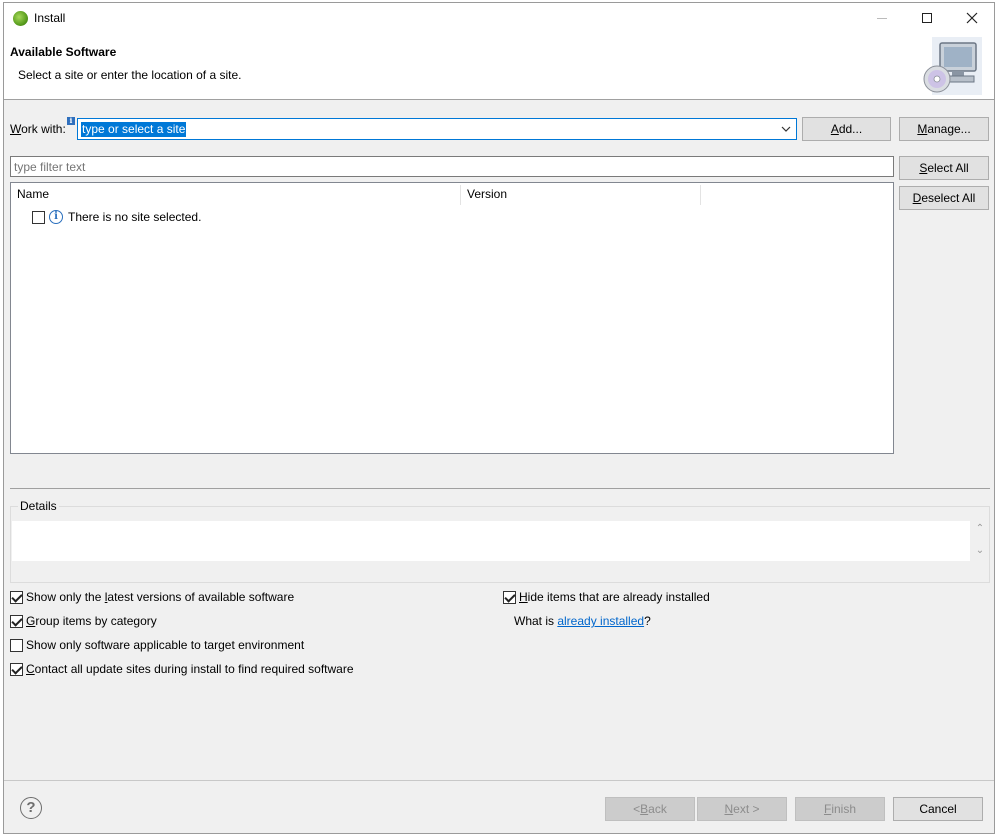 This screenshot has width=997, height=836. Describe the element at coordinates (452, 166) in the screenshot. I see `filter-input` at that location.